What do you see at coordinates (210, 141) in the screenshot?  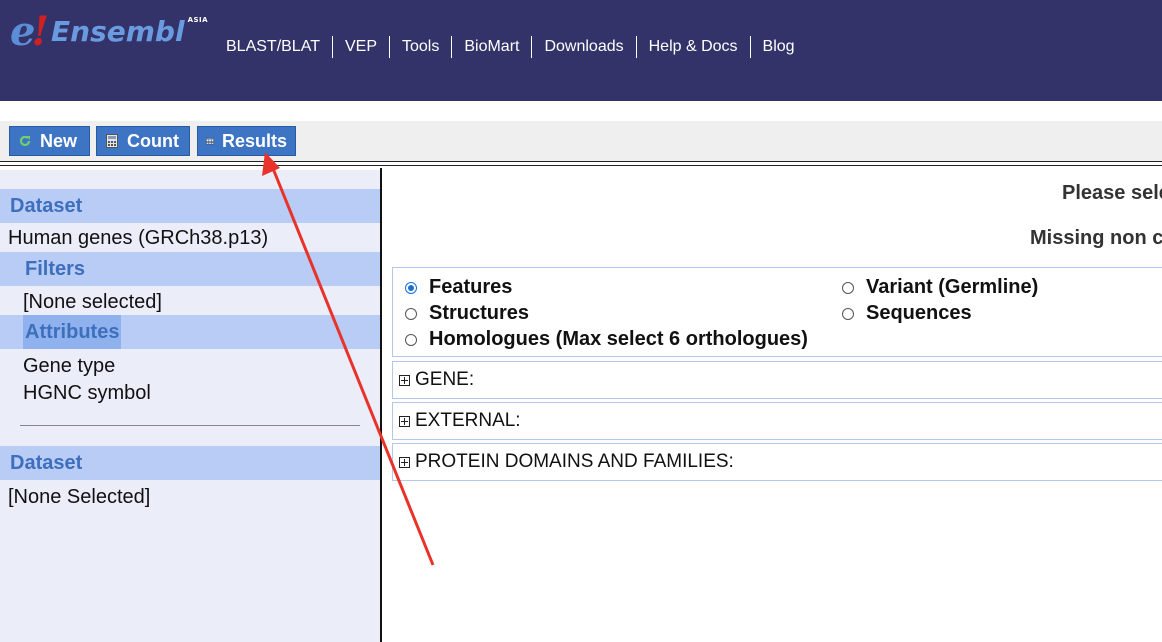 I see `table-icon` at bounding box center [210, 141].